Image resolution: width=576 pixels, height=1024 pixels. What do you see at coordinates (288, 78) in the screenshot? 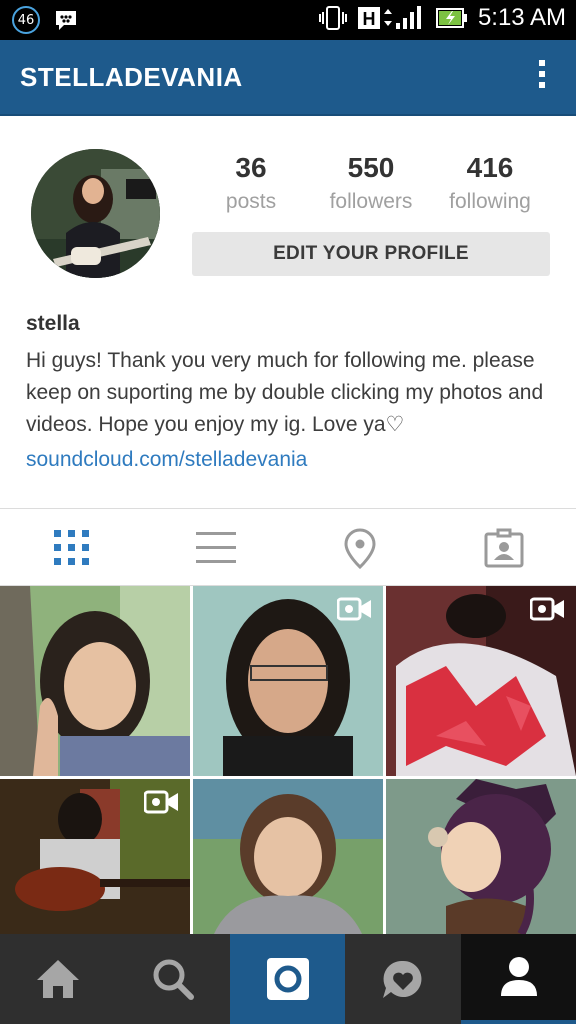
I see `app-bar: STELLADEVANIA` at bounding box center [288, 78].